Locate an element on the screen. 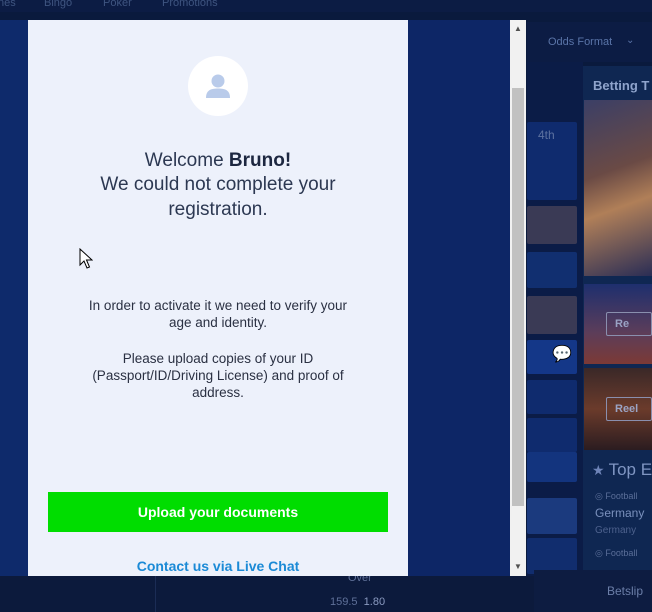 The image size is (652, 612). event-subtitle: Germany is located at coordinates (616, 530).